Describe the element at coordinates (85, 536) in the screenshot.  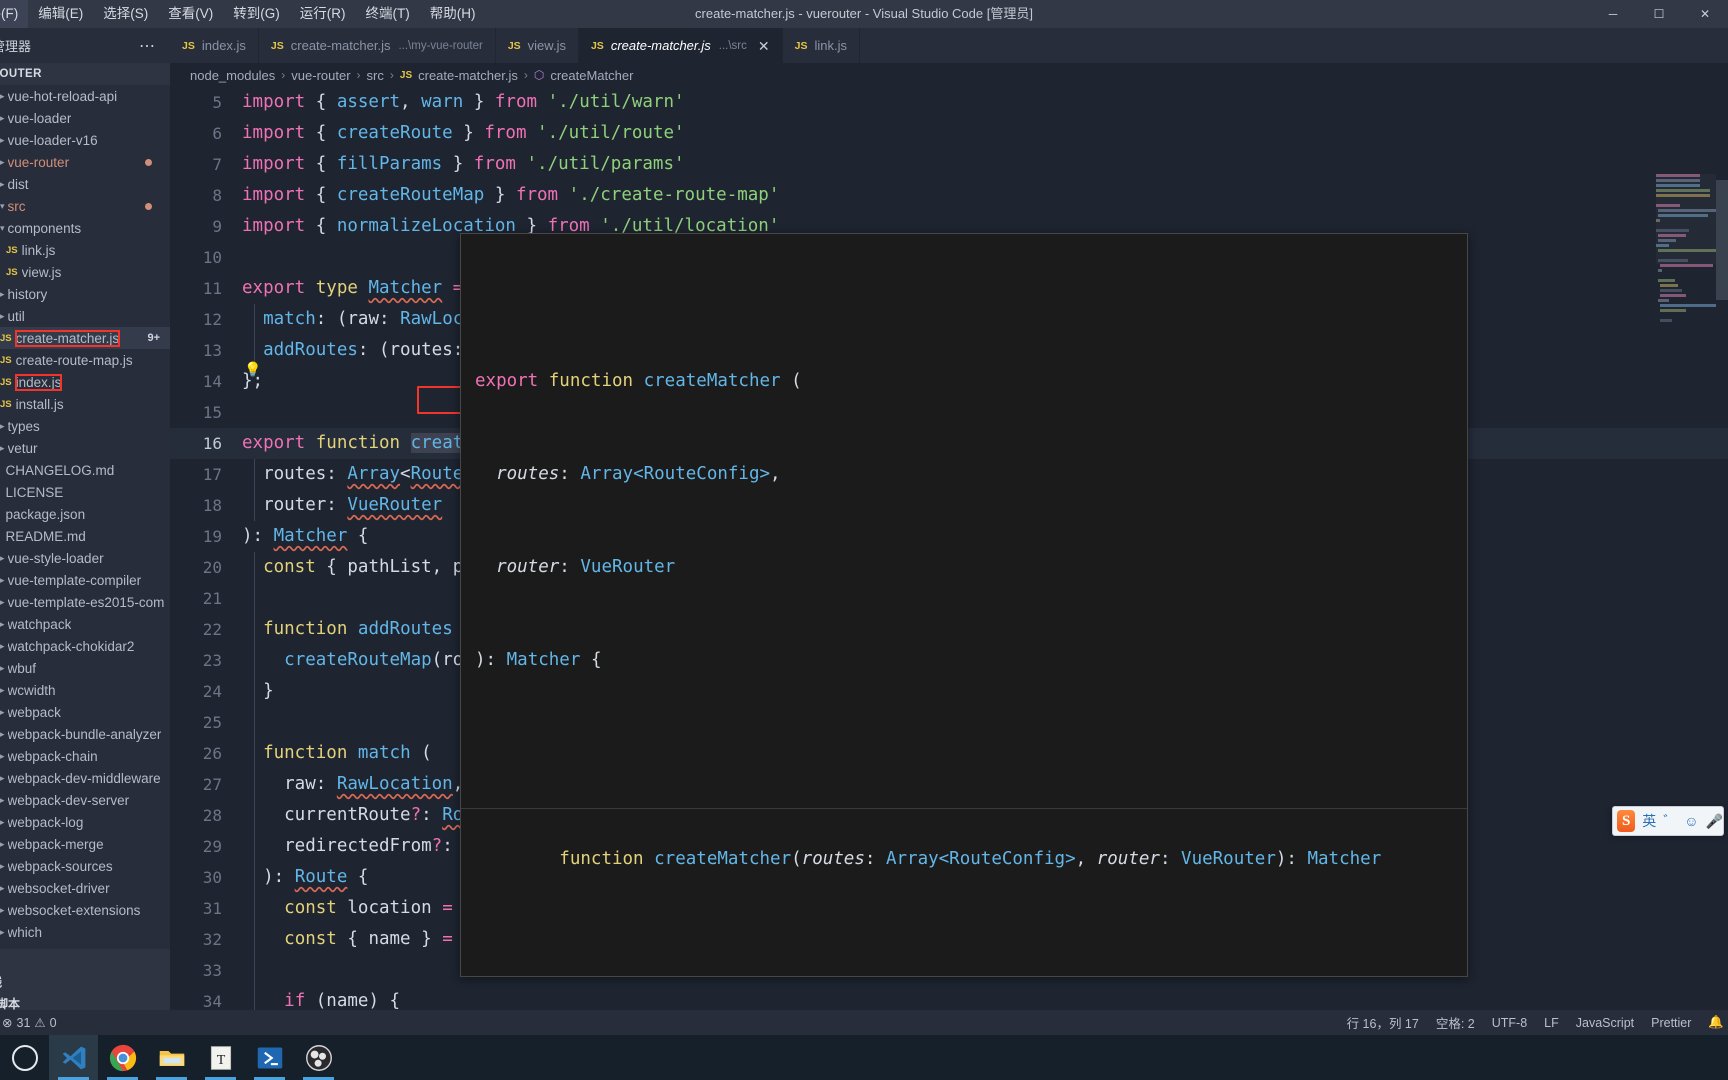
I see `file-tree-item-readme.md: README.md` at that location.